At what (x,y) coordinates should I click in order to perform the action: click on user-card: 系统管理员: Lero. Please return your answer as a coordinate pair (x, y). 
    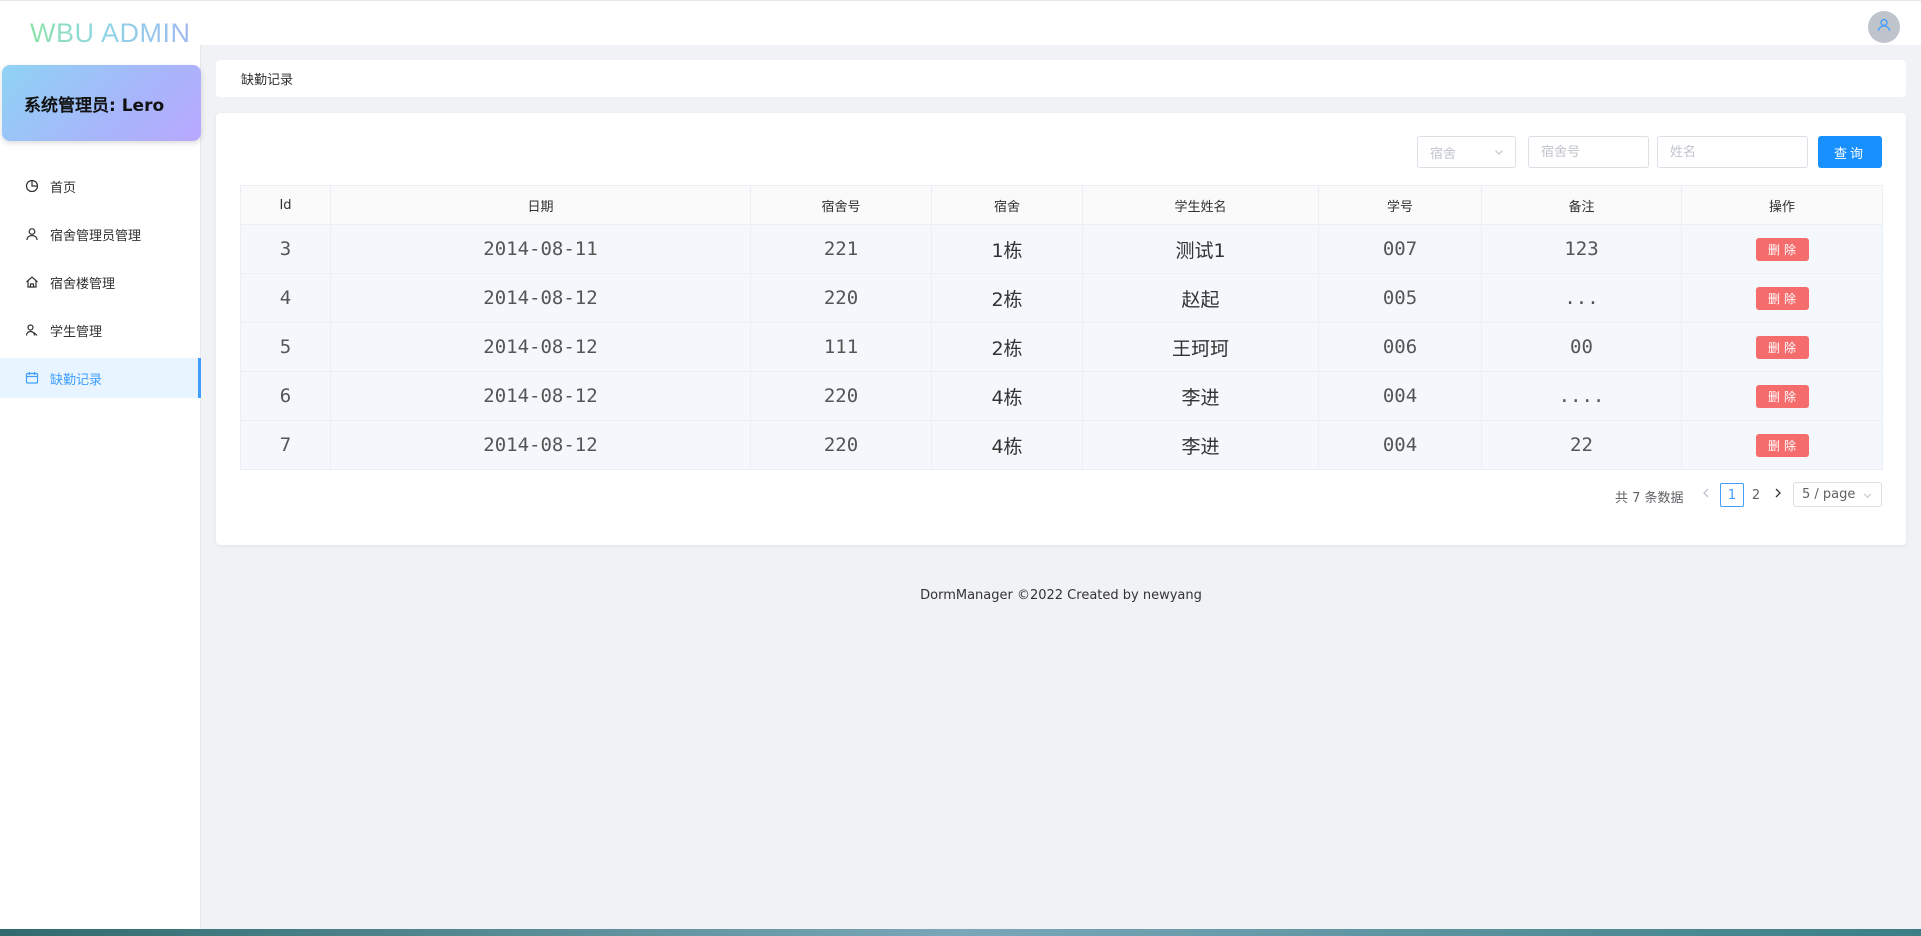
    Looking at the image, I should click on (101, 103).